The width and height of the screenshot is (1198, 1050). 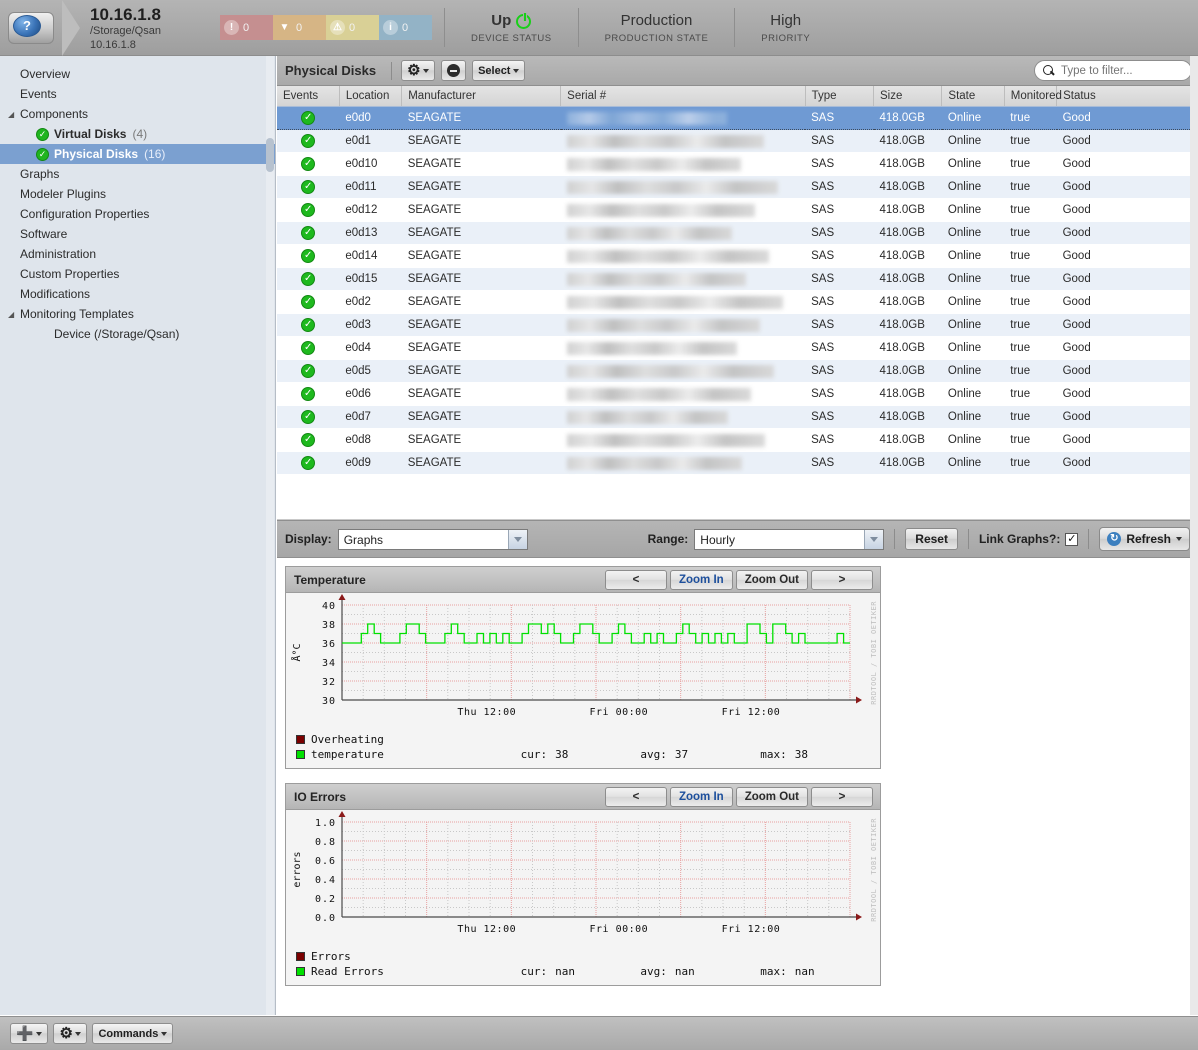 I want to click on sidebar-item-modeler-plugins: Modeler Plugins, so click(x=137, y=194).